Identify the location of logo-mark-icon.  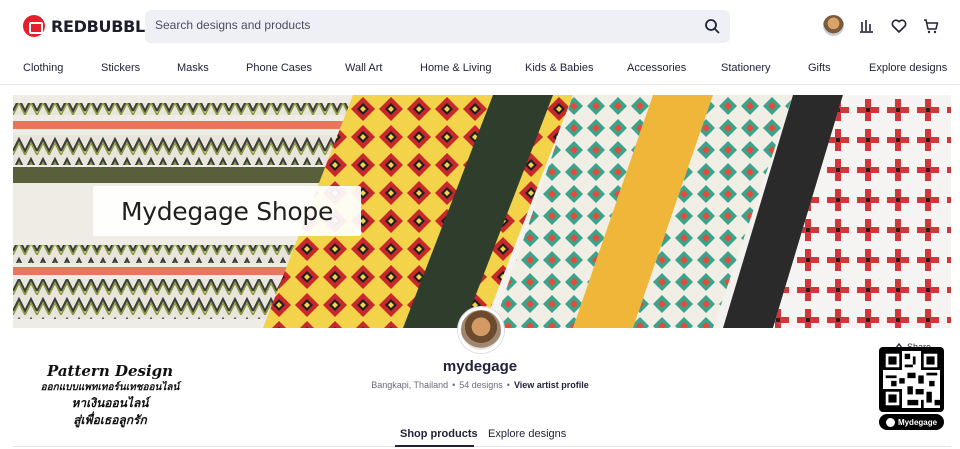
(34, 26).